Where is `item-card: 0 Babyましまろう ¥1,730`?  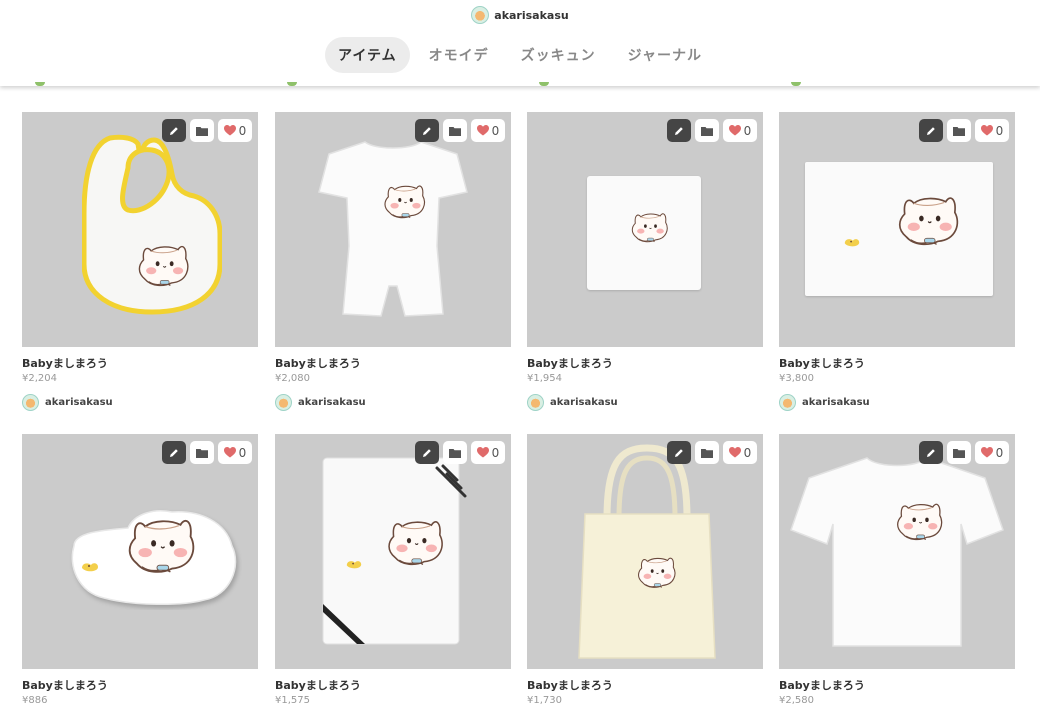 item-card: 0 Babyましまろう ¥1,730 is located at coordinates (645, 571).